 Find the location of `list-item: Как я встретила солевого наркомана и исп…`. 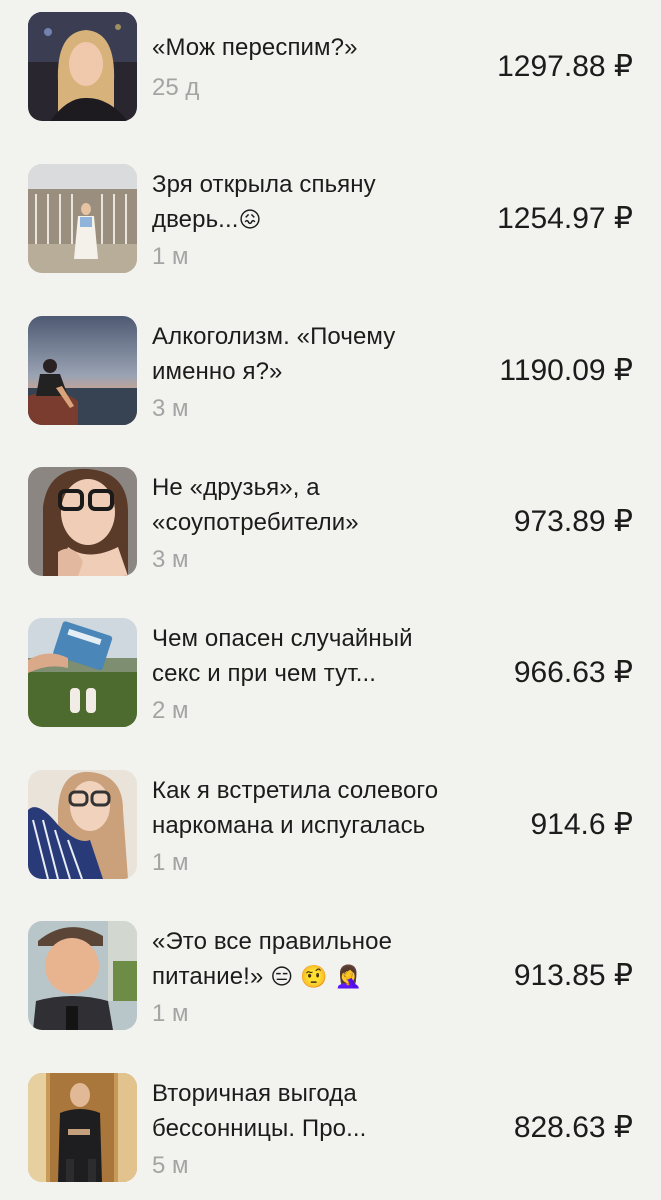

list-item: Как я встретила солевого наркомана и исп… is located at coordinates (330, 826).